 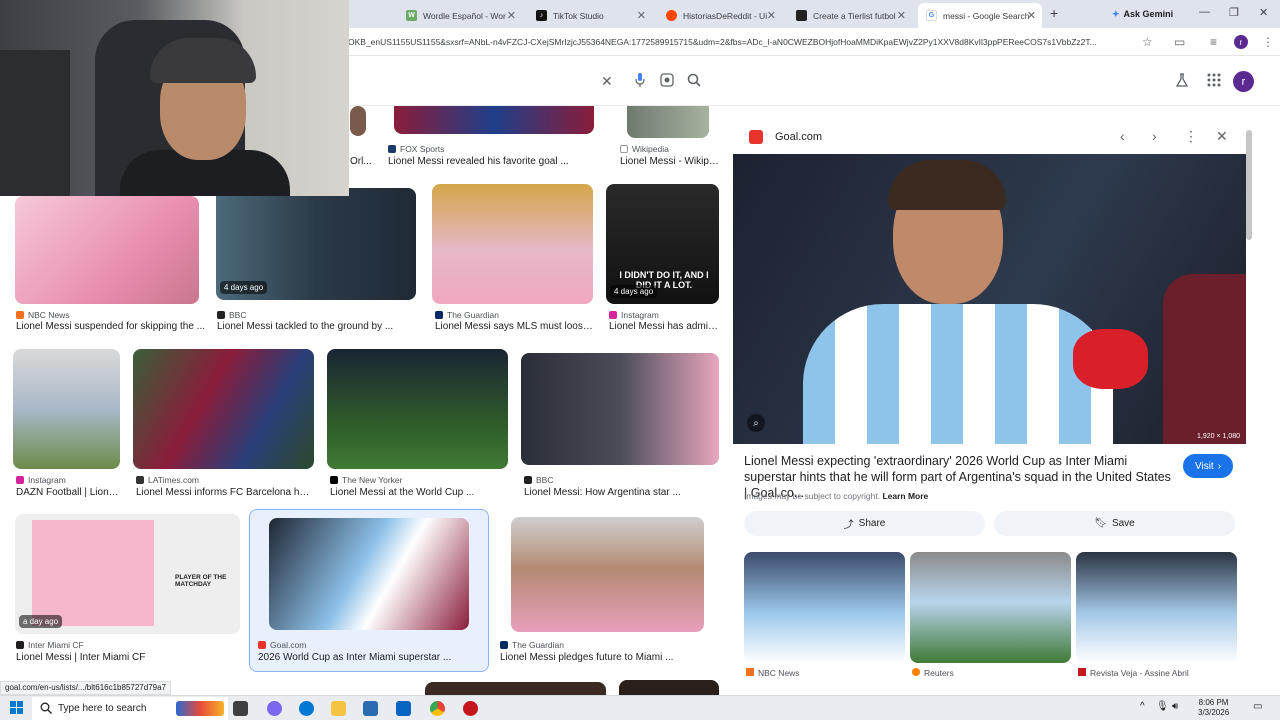 I want to click on related-source: NBC News, so click(x=773, y=673).